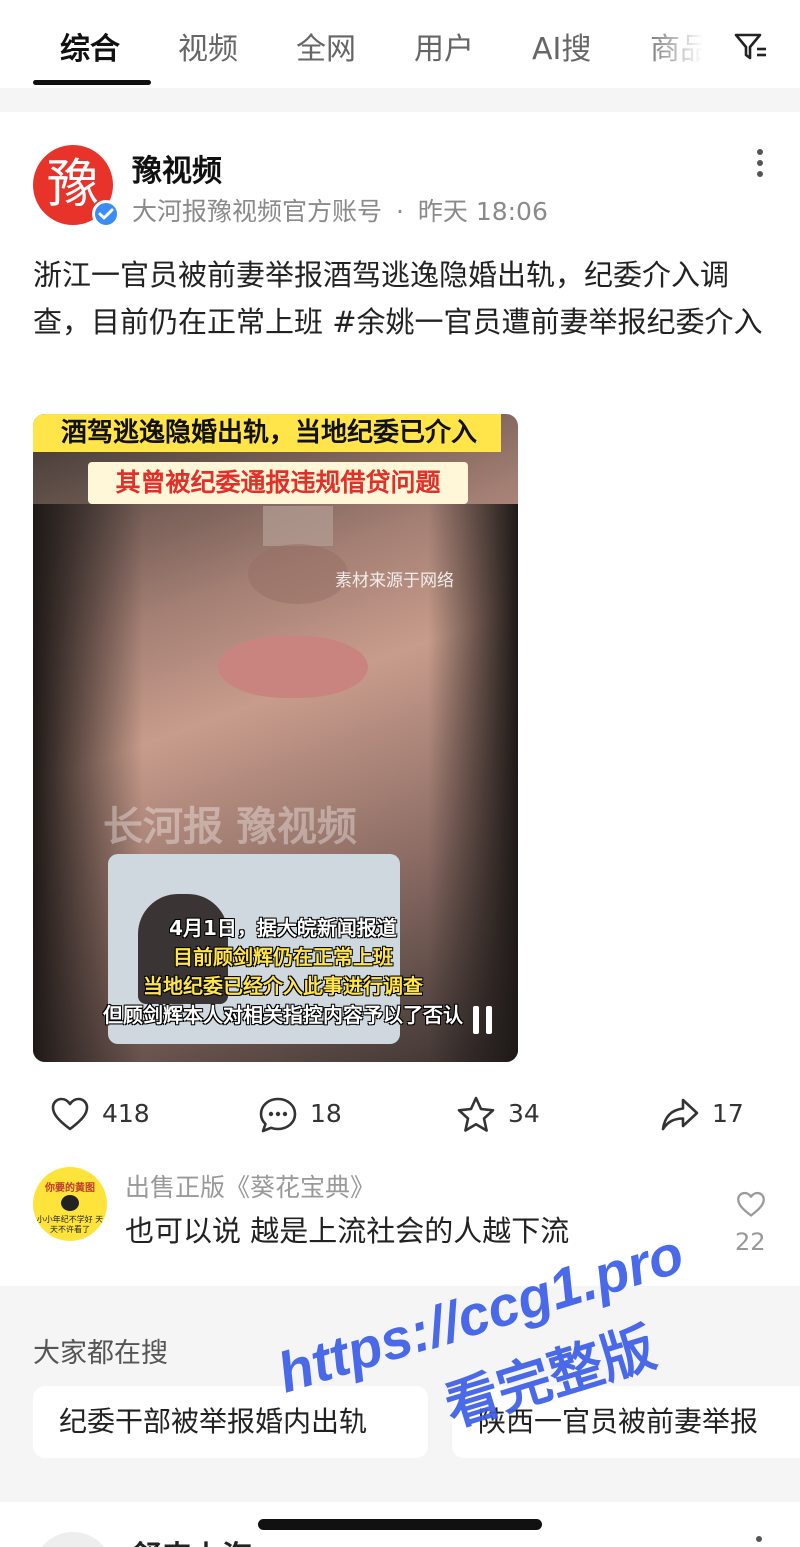 Image resolution: width=800 pixels, height=1547 pixels. I want to click on next-post-more-icon, so click(759, 1539).